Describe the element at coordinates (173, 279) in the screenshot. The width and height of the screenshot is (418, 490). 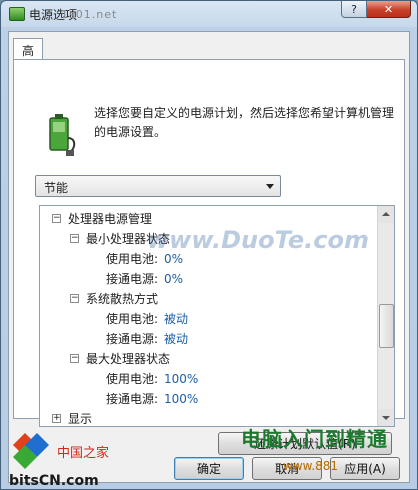
I see `tree-setting-value: 0%` at that location.